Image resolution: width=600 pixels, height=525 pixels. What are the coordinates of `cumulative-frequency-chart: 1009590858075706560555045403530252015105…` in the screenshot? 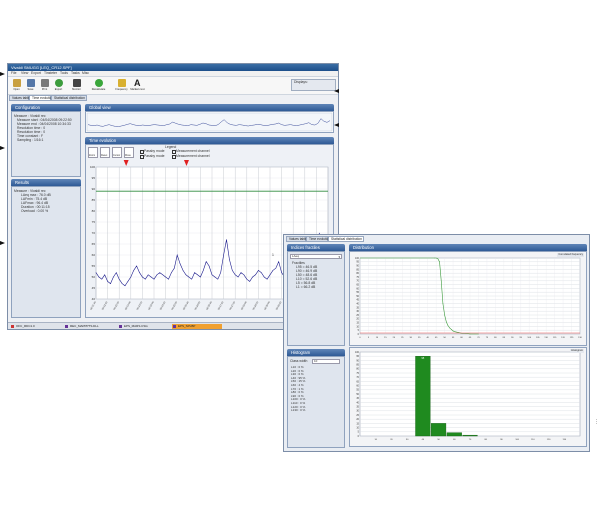 It's located at (468, 298).